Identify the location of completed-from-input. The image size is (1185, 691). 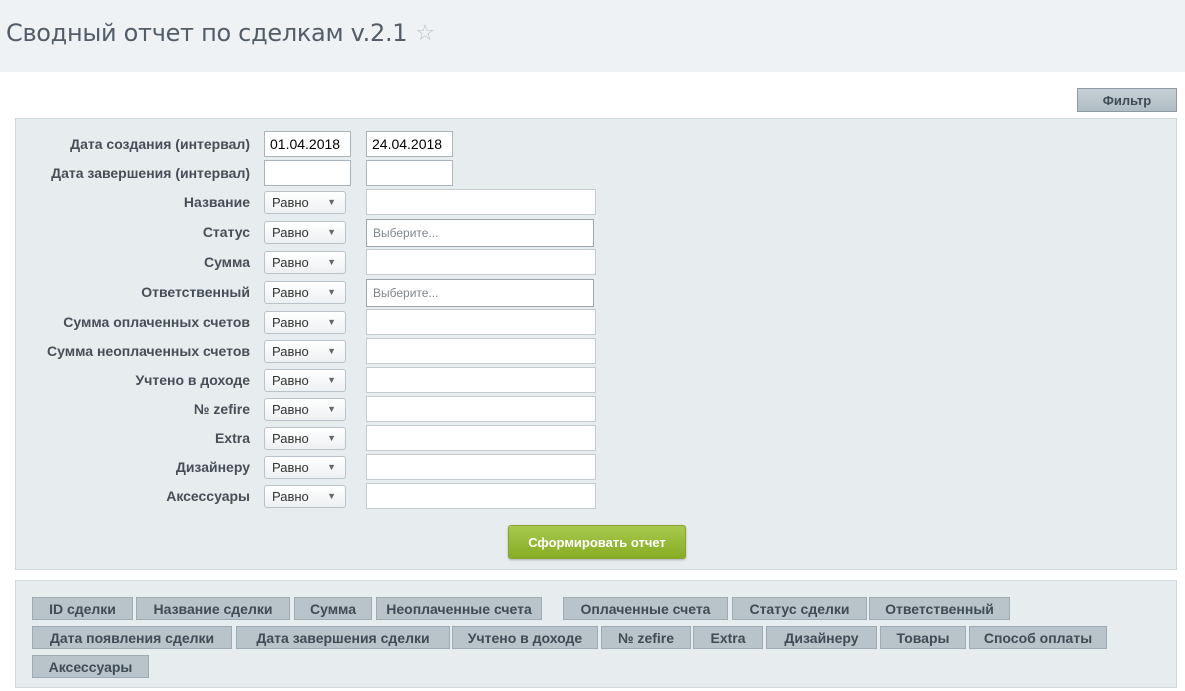
(307, 173).